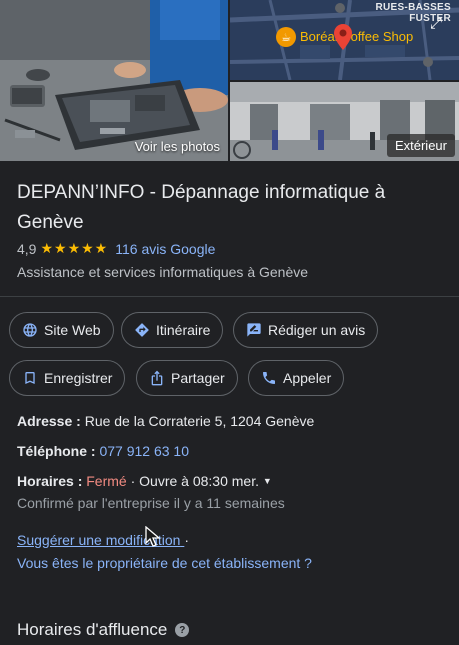  Describe the element at coordinates (74, 248) in the screenshot. I see `rating-stars-icon: ★★★★★` at that location.